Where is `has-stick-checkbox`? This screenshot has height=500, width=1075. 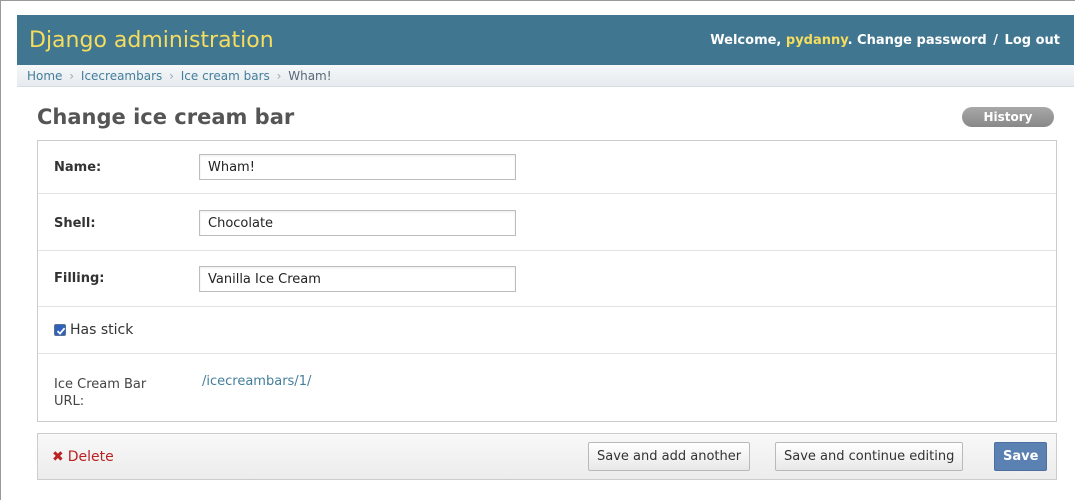 has-stick-checkbox is located at coordinates (60, 330).